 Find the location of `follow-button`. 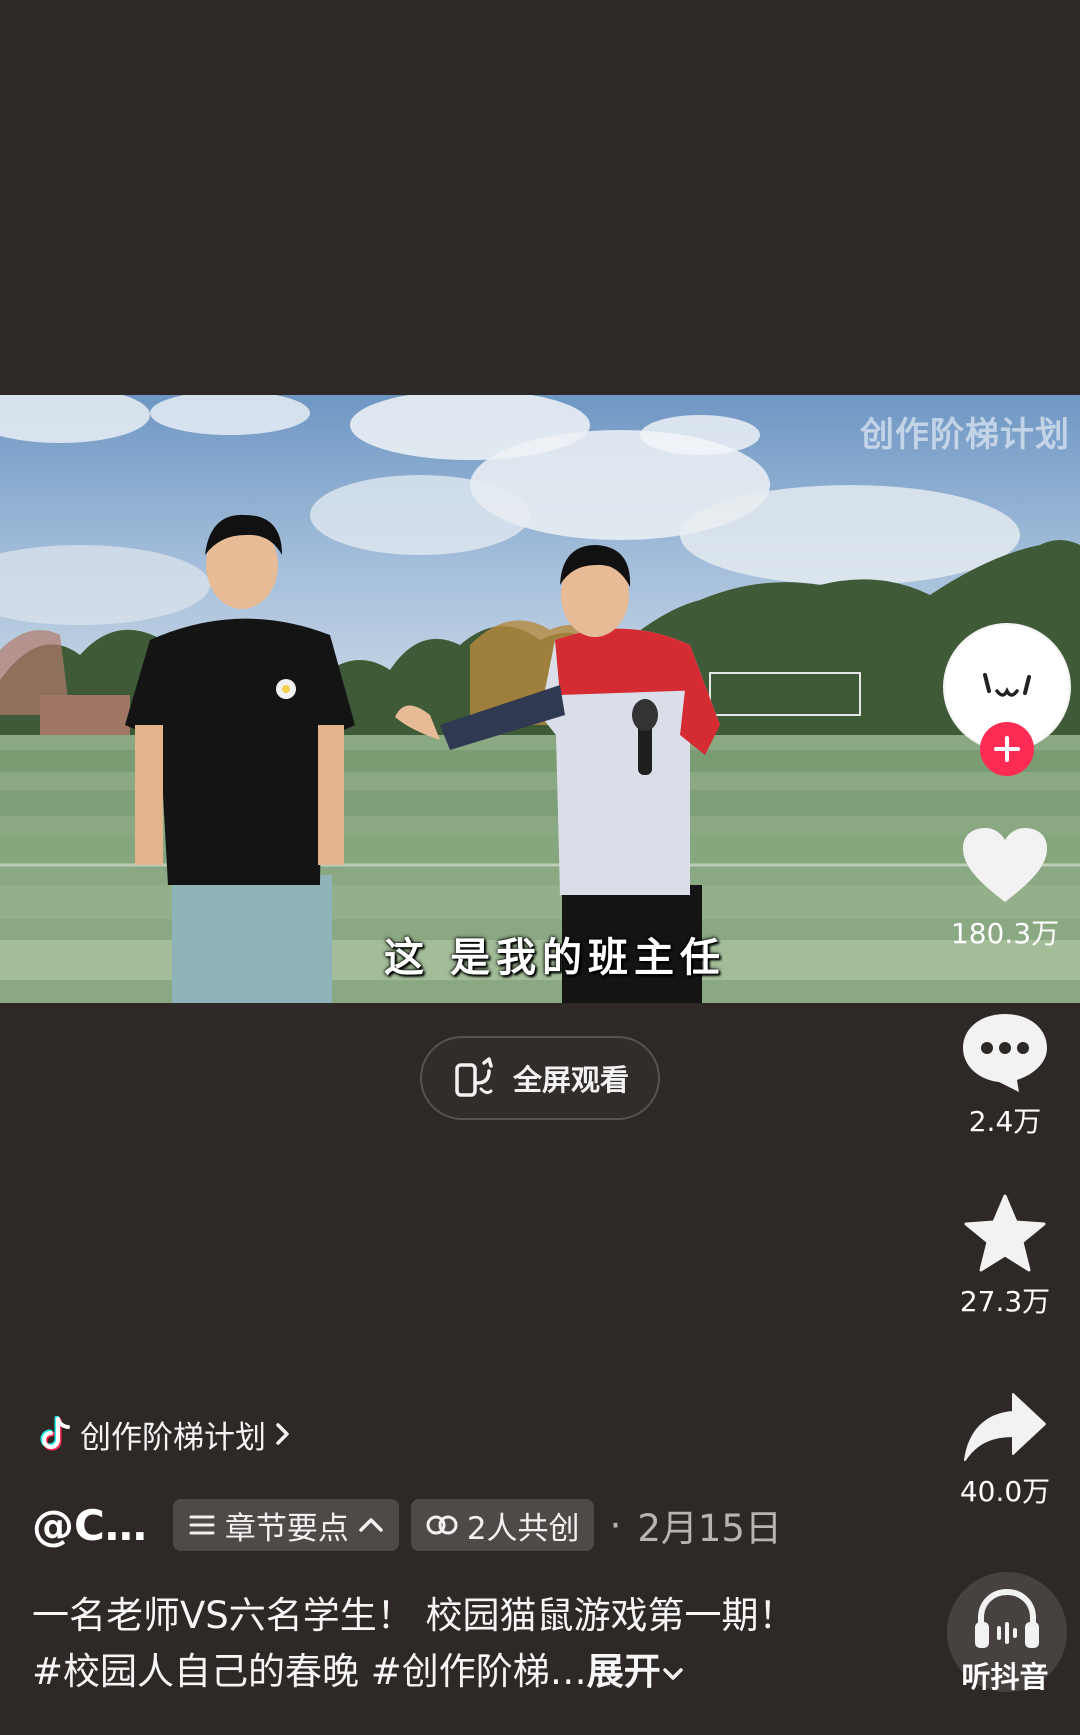

follow-button is located at coordinates (1007, 749).